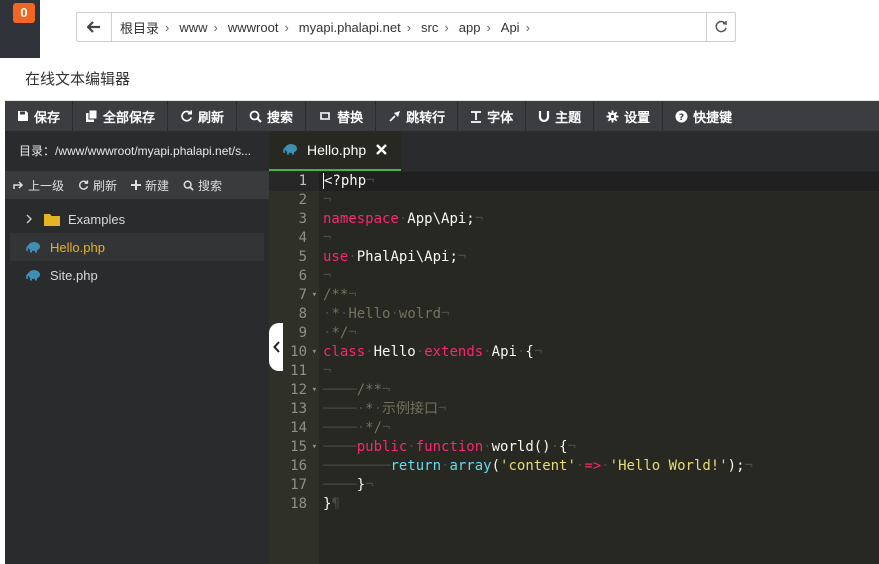 The height and width of the screenshot is (564, 879). I want to click on line-number: 15 ▾, so click(303, 447).